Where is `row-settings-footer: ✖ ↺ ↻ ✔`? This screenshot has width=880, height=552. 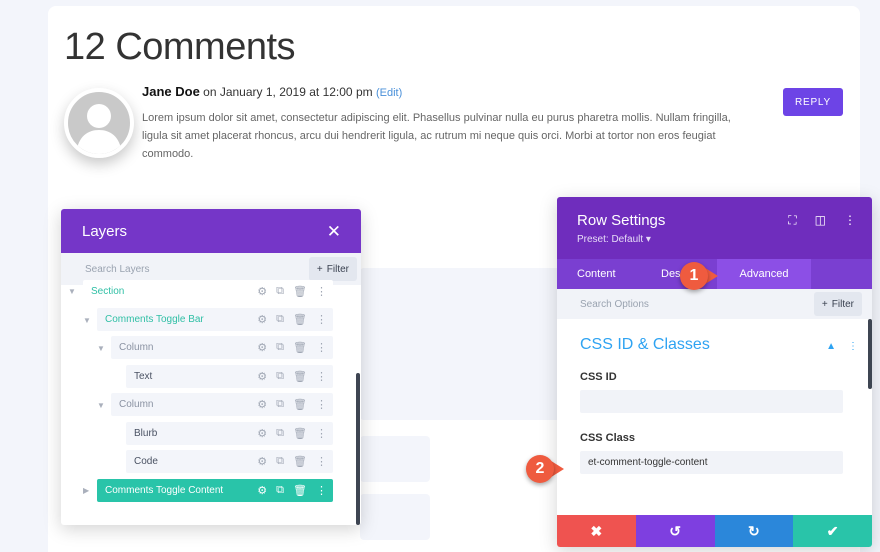 row-settings-footer: ✖ ↺ ↻ ✔ is located at coordinates (714, 531).